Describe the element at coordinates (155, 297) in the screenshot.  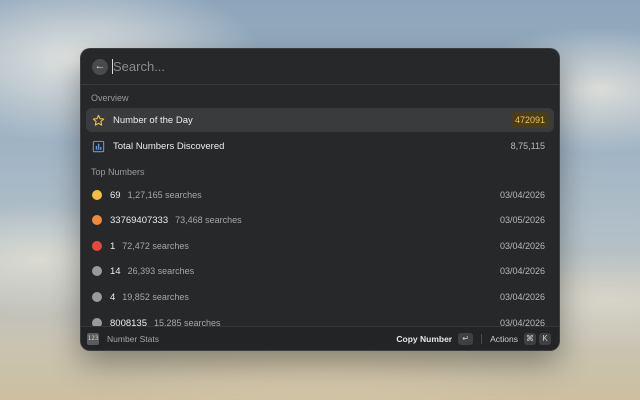
I see `search-count: 19,852 searches` at that location.